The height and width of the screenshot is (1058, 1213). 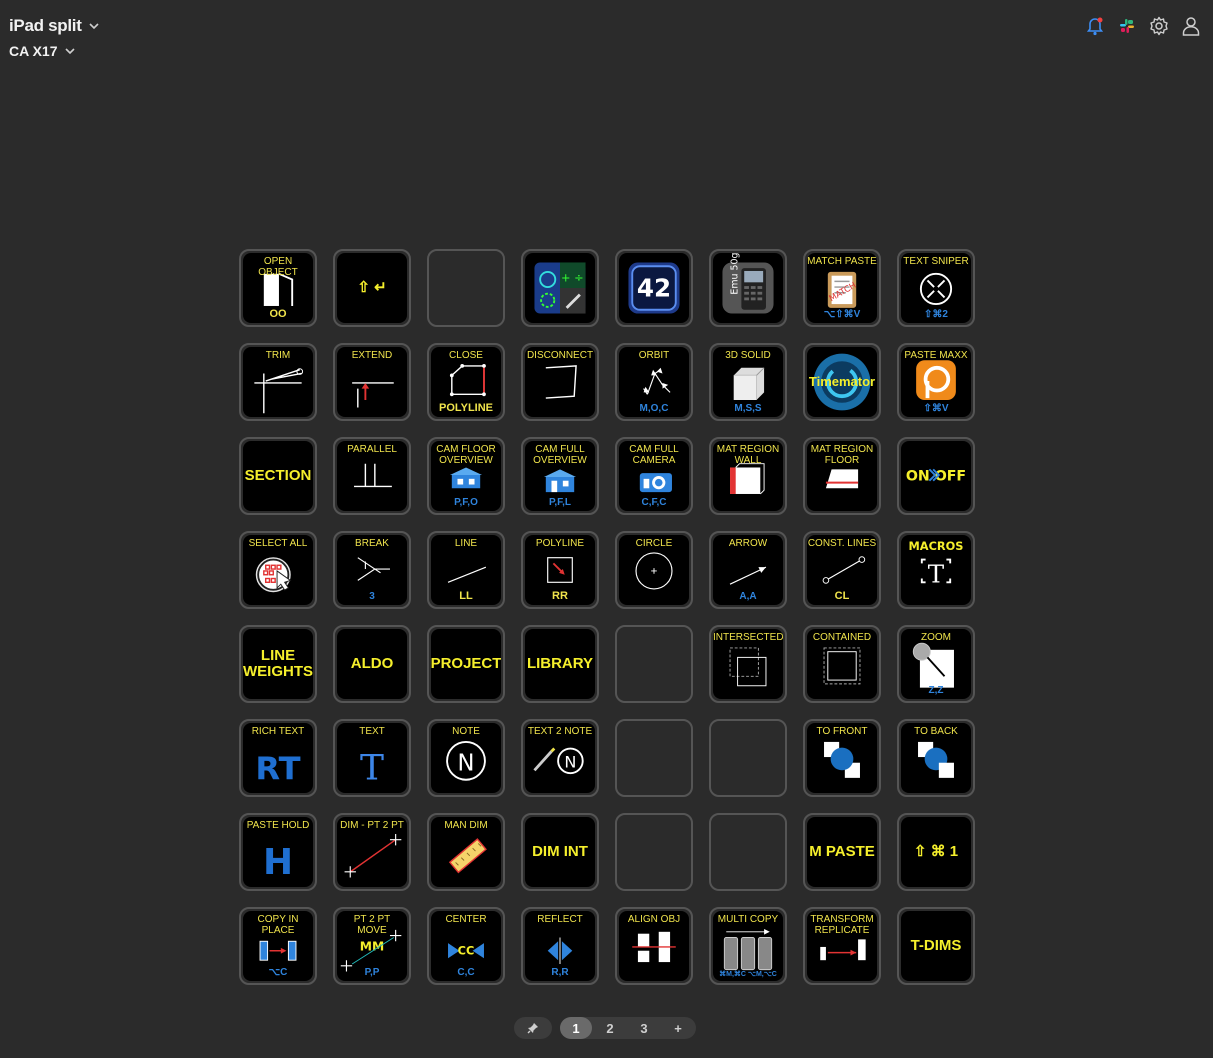 I want to click on key-button: SELECT ALL, so click(x=278, y=570).